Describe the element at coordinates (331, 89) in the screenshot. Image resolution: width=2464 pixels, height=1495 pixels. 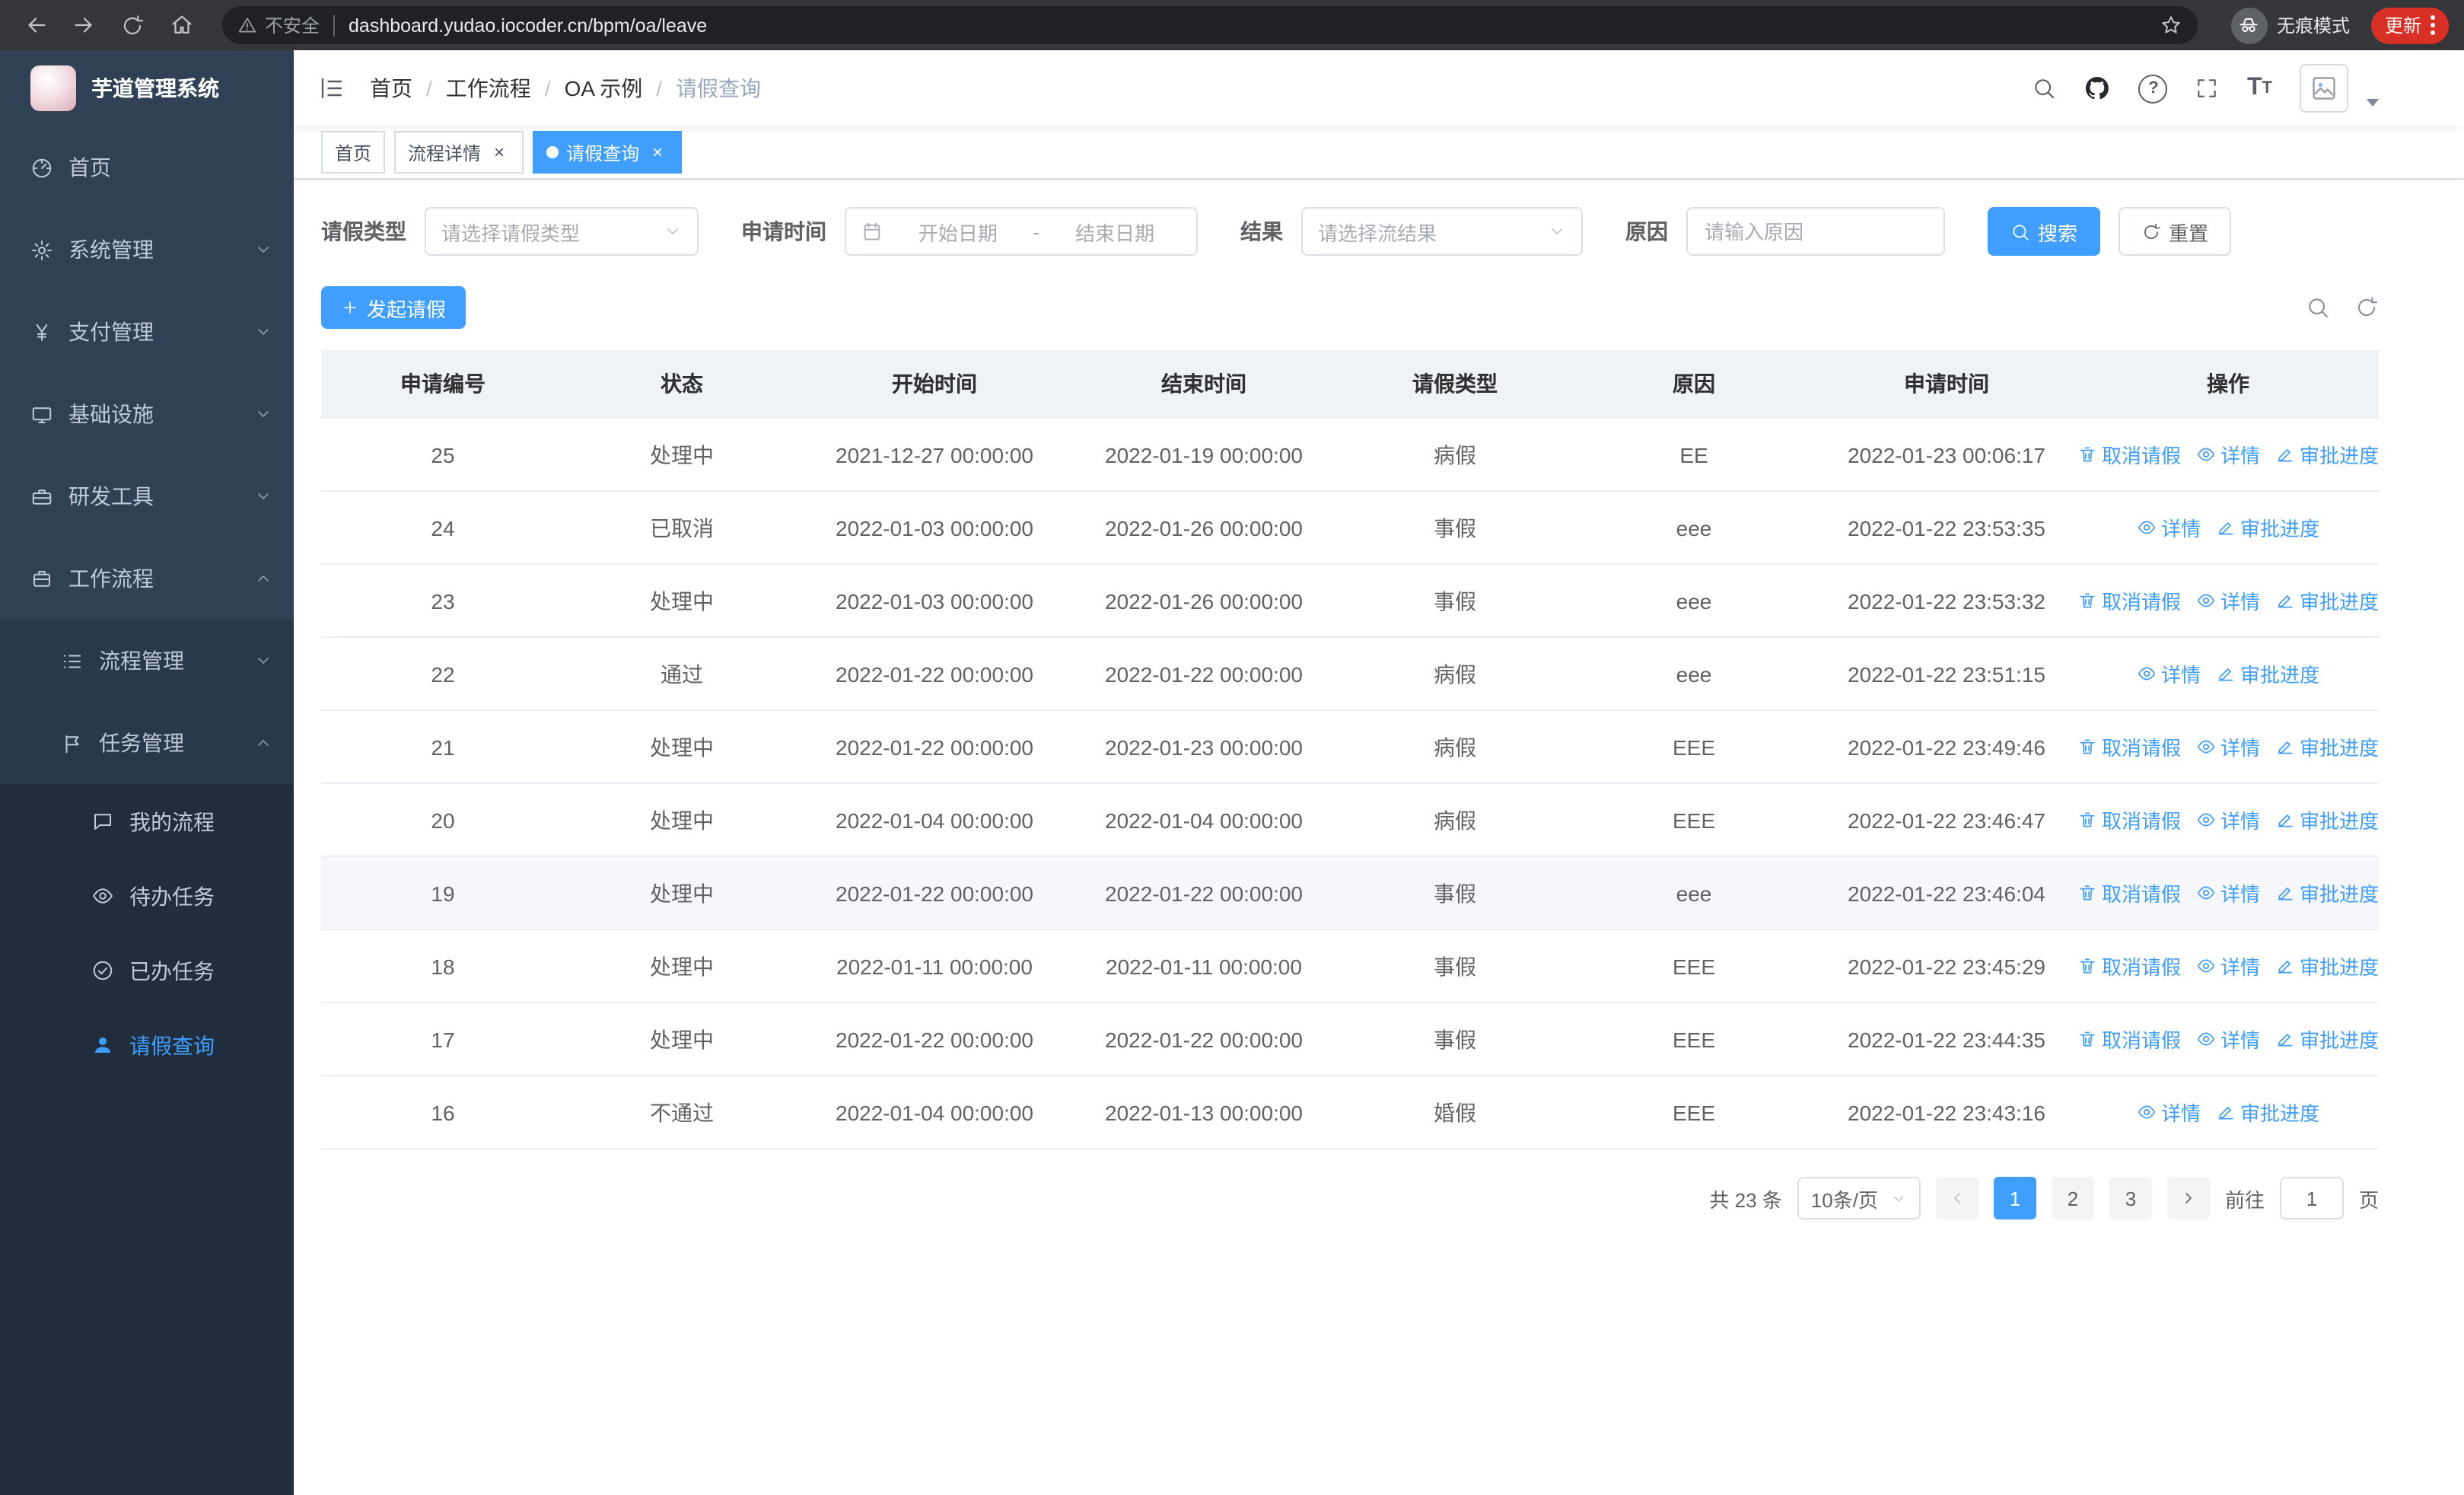
I see `sidebar-fold-button` at that location.